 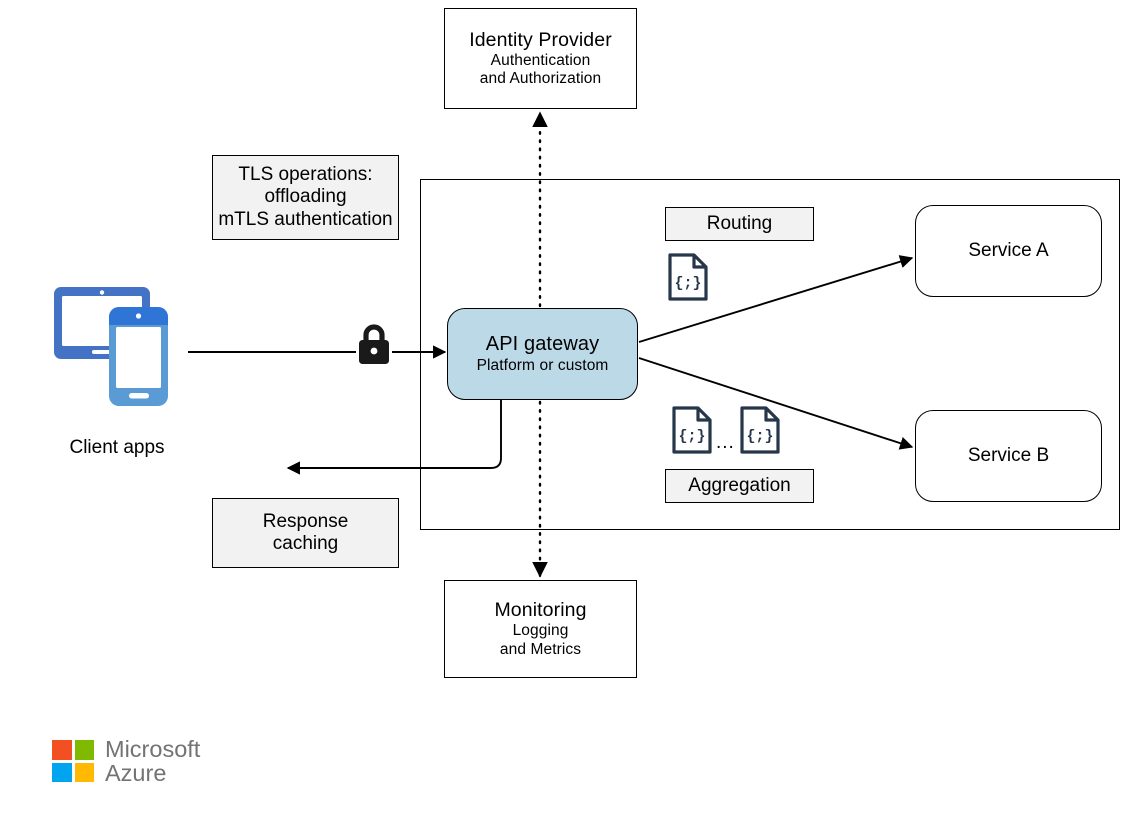 I want to click on microsoft-logo-squares, so click(x=73, y=761).